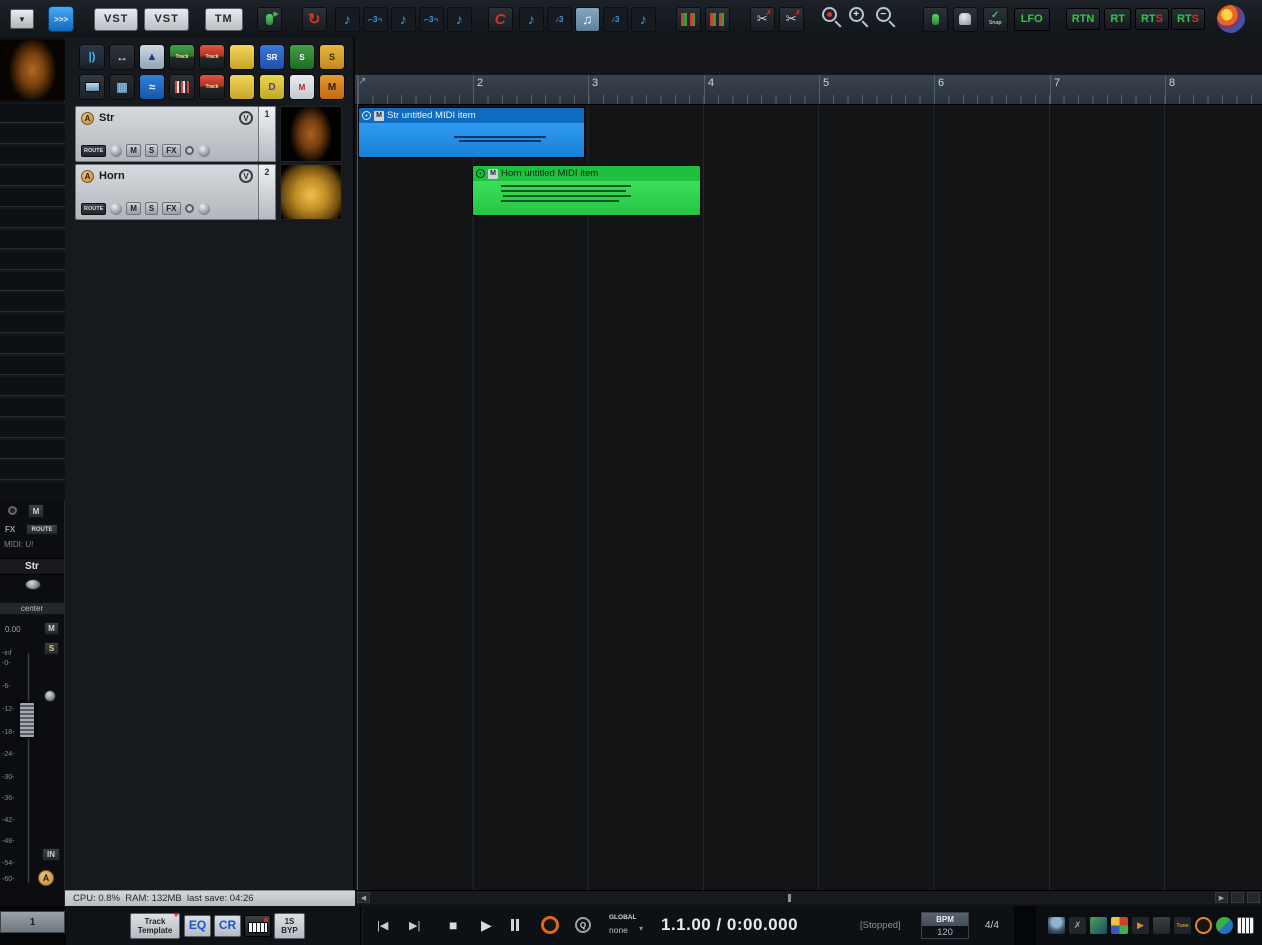  Describe the element at coordinates (182, 57) in the screenshot. I see `show-track-green-icon: Track` at that location.